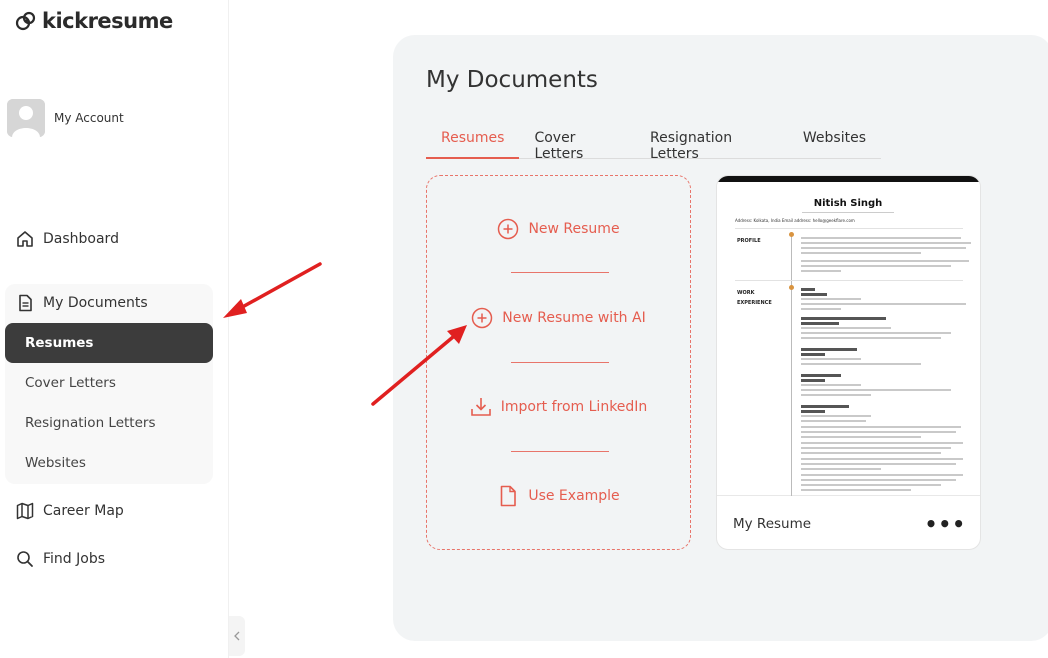 This screenshot has height=658, width=1048. Describe the element at coordinates (772, 524) in the screenshot. I see `resume-title: My Resume` at that location.